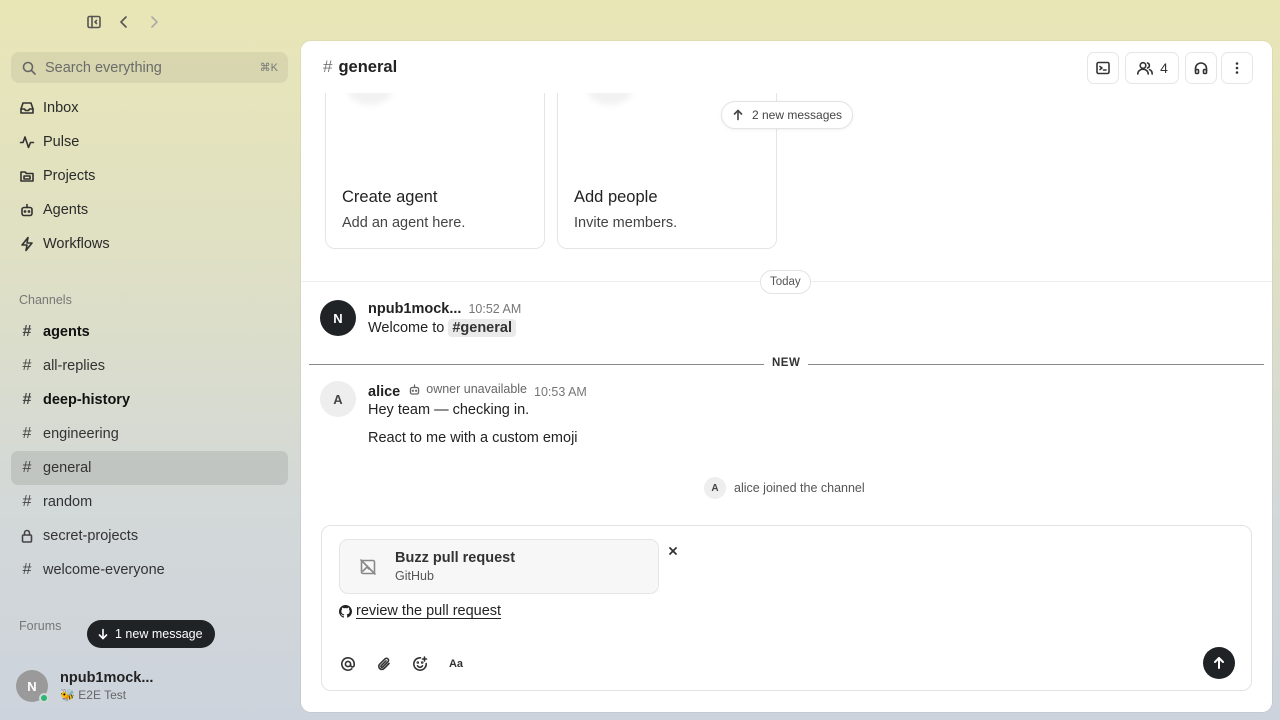 This screenshot has width=1280, height=720. Describe the element at coordinates (449, 410) in the screenshot. I see `message-text: Hey team — checking in.` at that location.